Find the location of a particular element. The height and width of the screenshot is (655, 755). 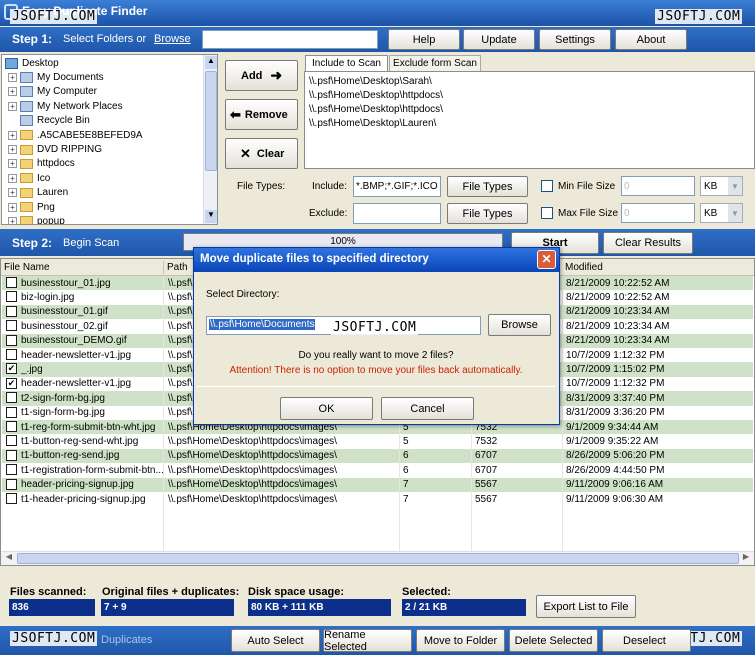

title-bar: Easy Duplicate Finder is located at coordinates (377, 13).